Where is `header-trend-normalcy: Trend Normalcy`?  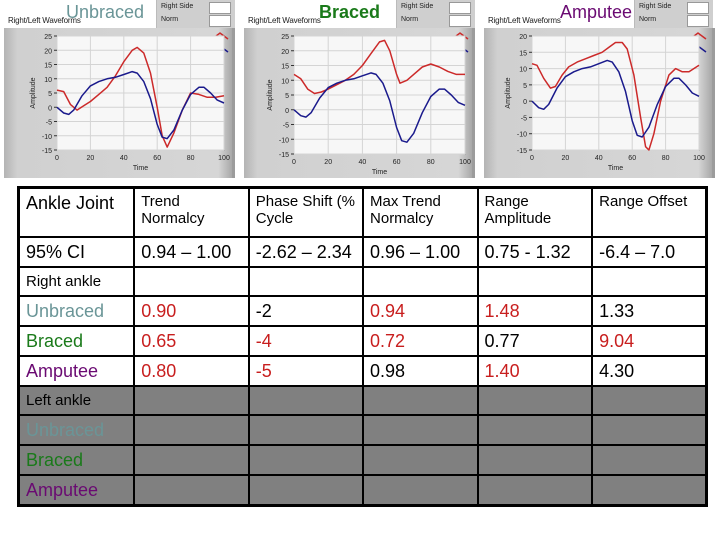
header-trend-normalcy: Trend Normalcy is located at coordinates (191, 212).